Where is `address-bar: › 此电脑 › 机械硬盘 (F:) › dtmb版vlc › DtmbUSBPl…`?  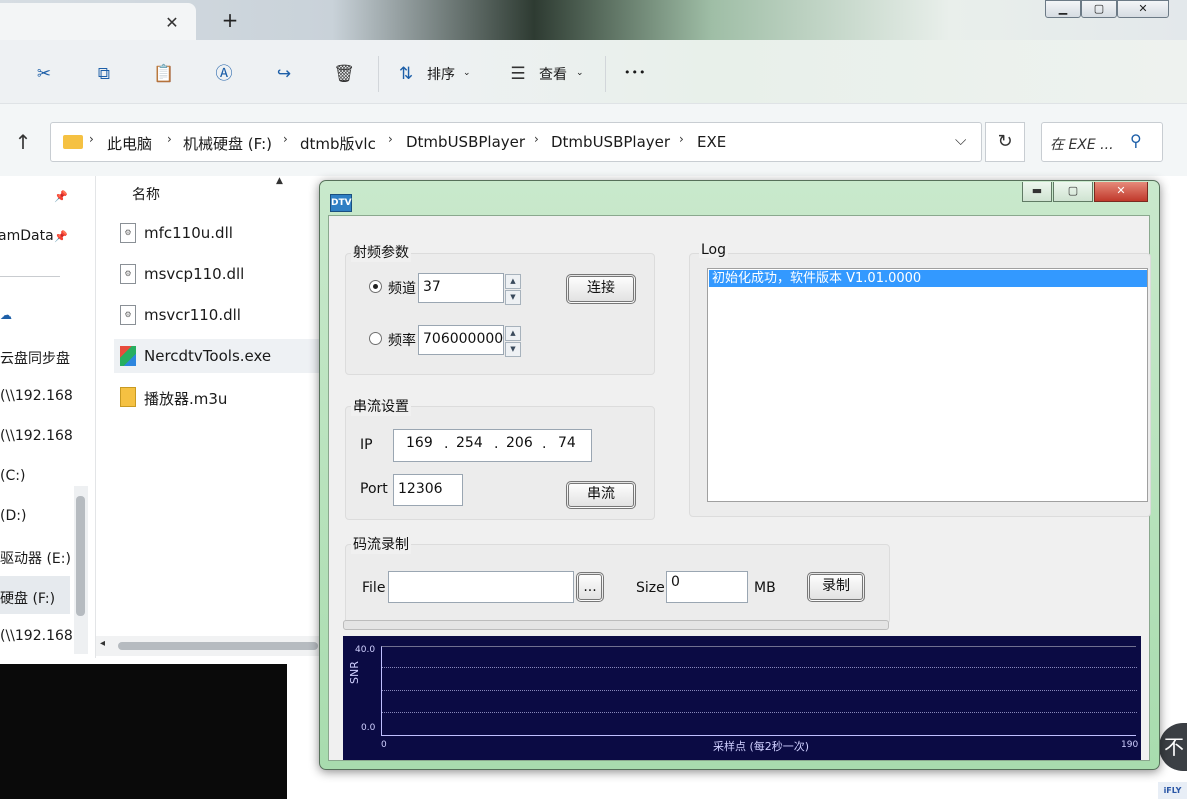 address-bar: › 此电脑 › 机械硬盘 (F:) › dtmb版vlc › DtmbUSBPl… is located at coordinates (516, 142).